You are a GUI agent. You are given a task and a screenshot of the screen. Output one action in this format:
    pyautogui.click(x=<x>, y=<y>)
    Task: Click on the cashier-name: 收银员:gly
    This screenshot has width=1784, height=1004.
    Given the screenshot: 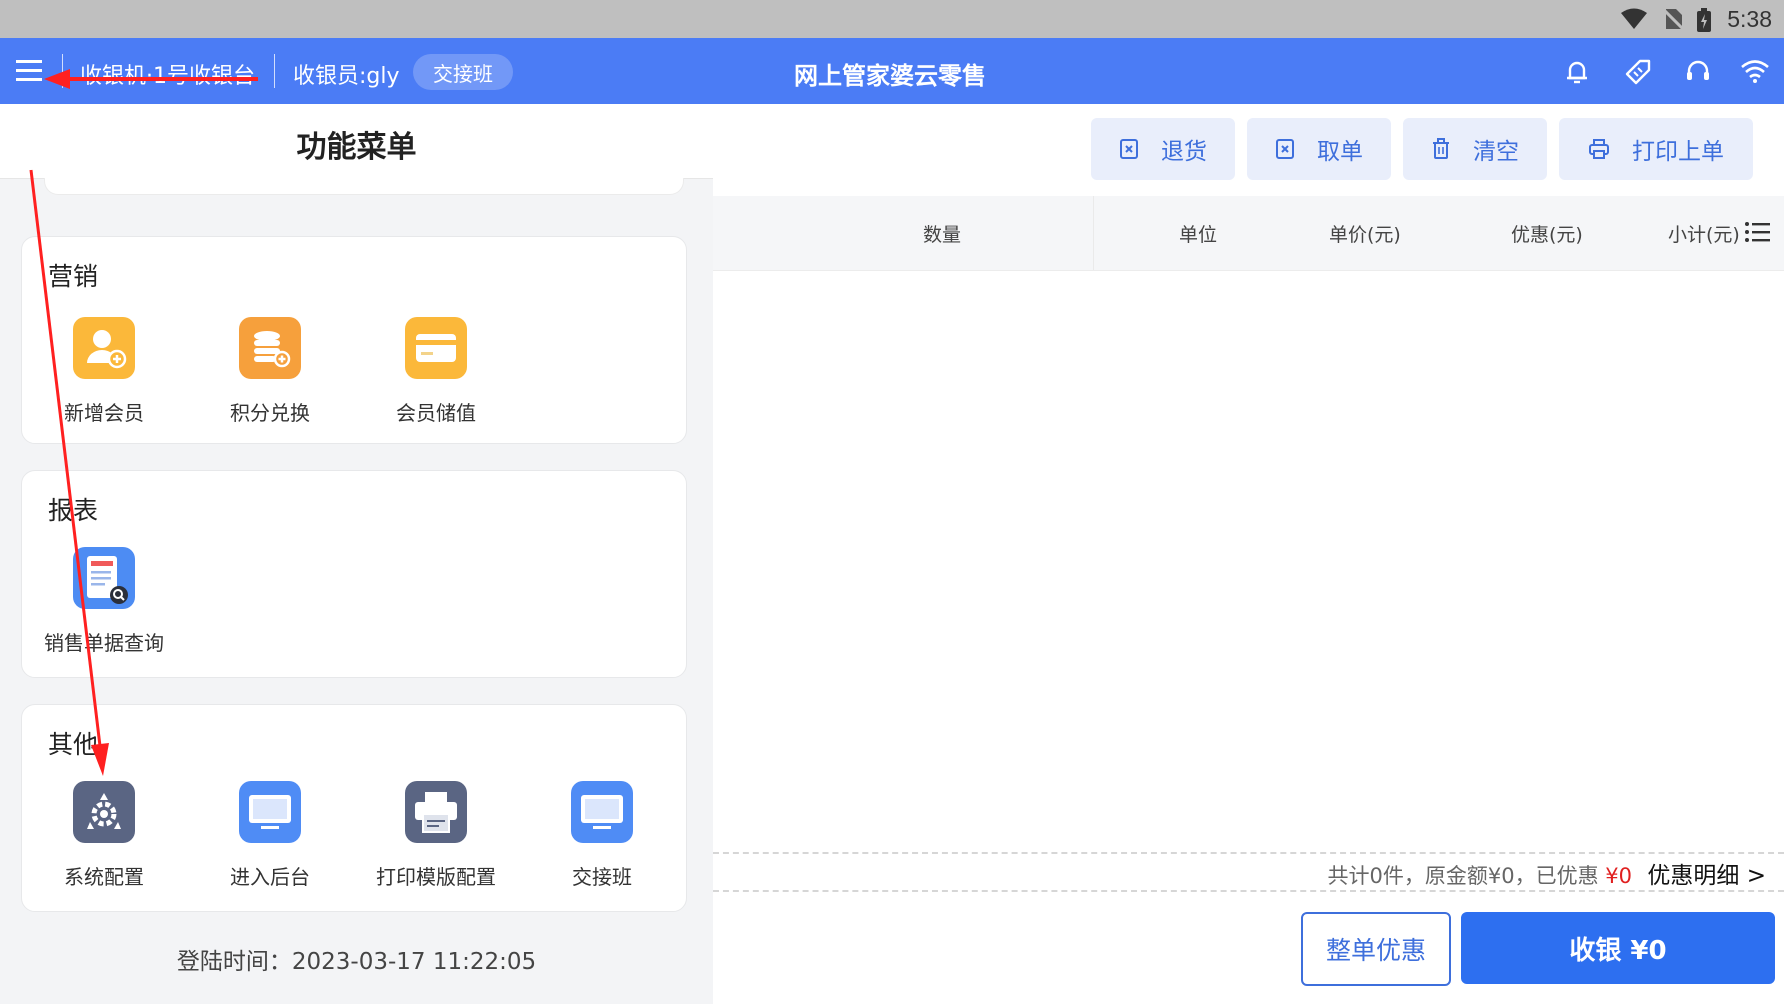 What is the action you would take?
    pyautogui.click(x=346, y=76)
    